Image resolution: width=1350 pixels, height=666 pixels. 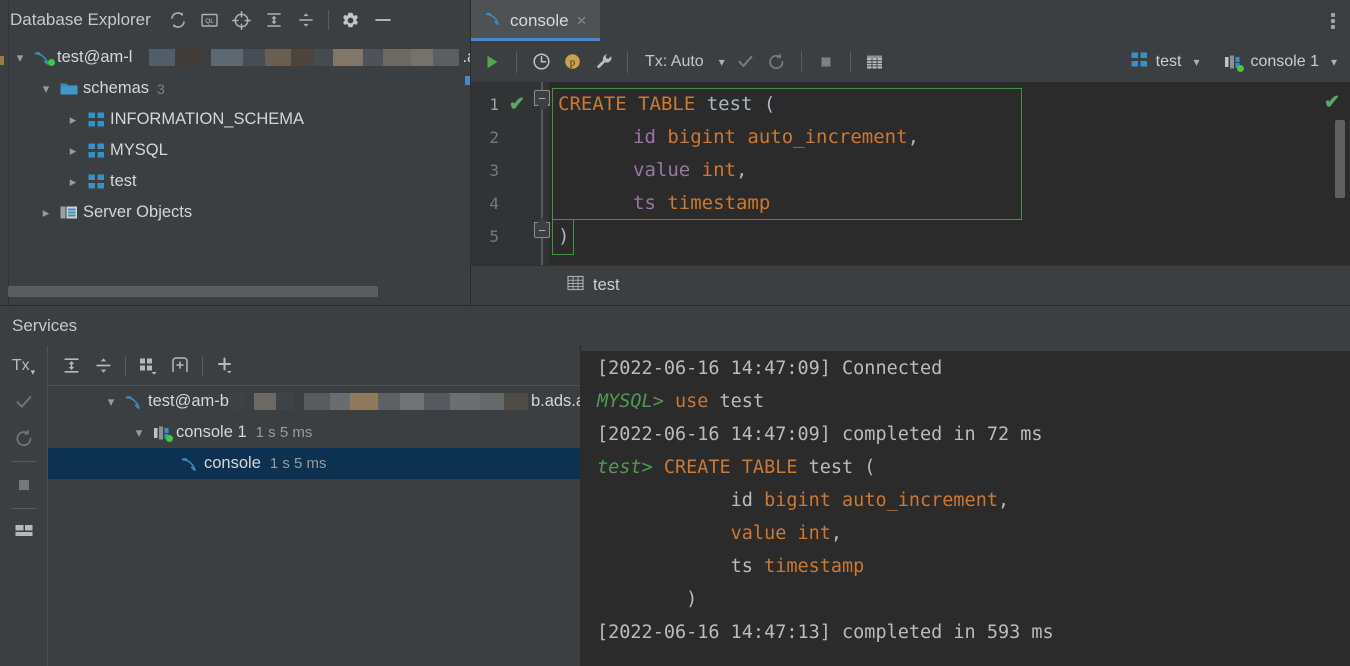 What do you see at coordinates (96, 150) in the screenshot?
I see `schema-icon` at bounding box center [96, 150].